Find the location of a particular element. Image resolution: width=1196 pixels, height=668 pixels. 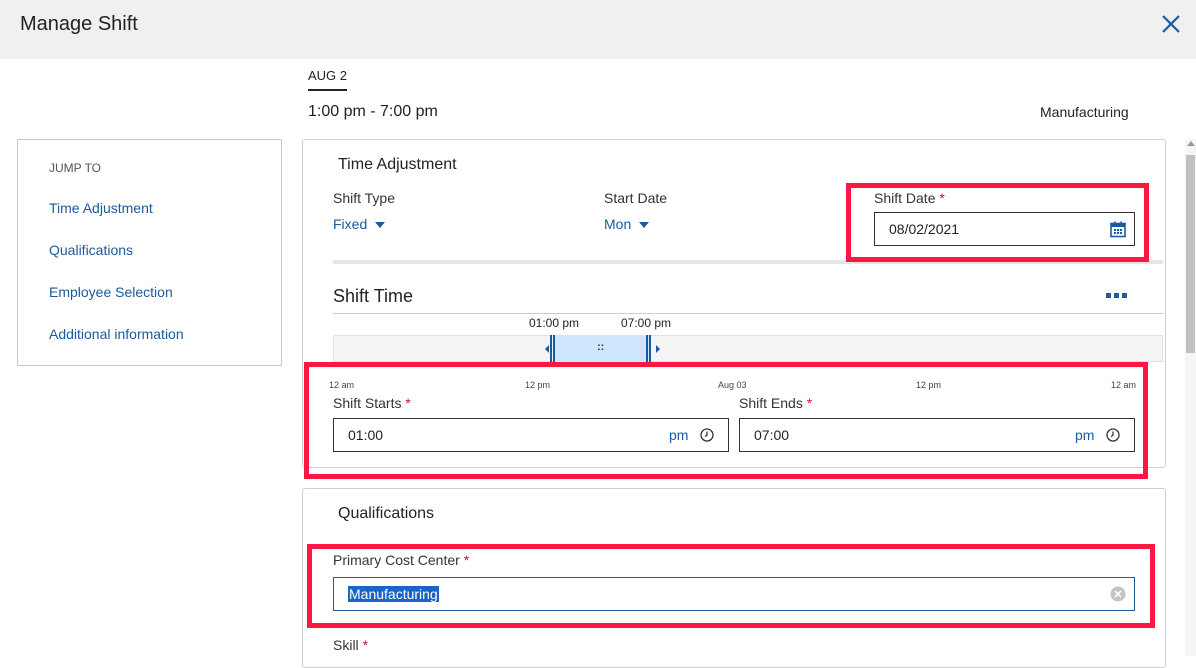

scrollbar-thumb is located at coordinates (1190, 254).